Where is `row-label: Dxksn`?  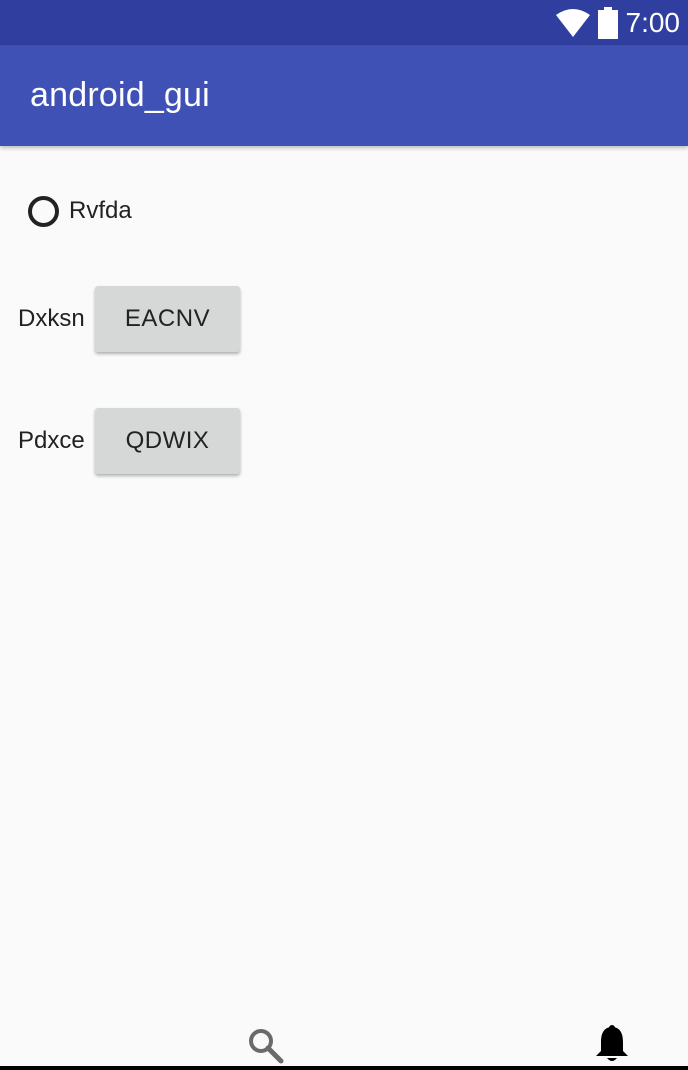
row-label: Dxksn is located at coordinates (51, 318).